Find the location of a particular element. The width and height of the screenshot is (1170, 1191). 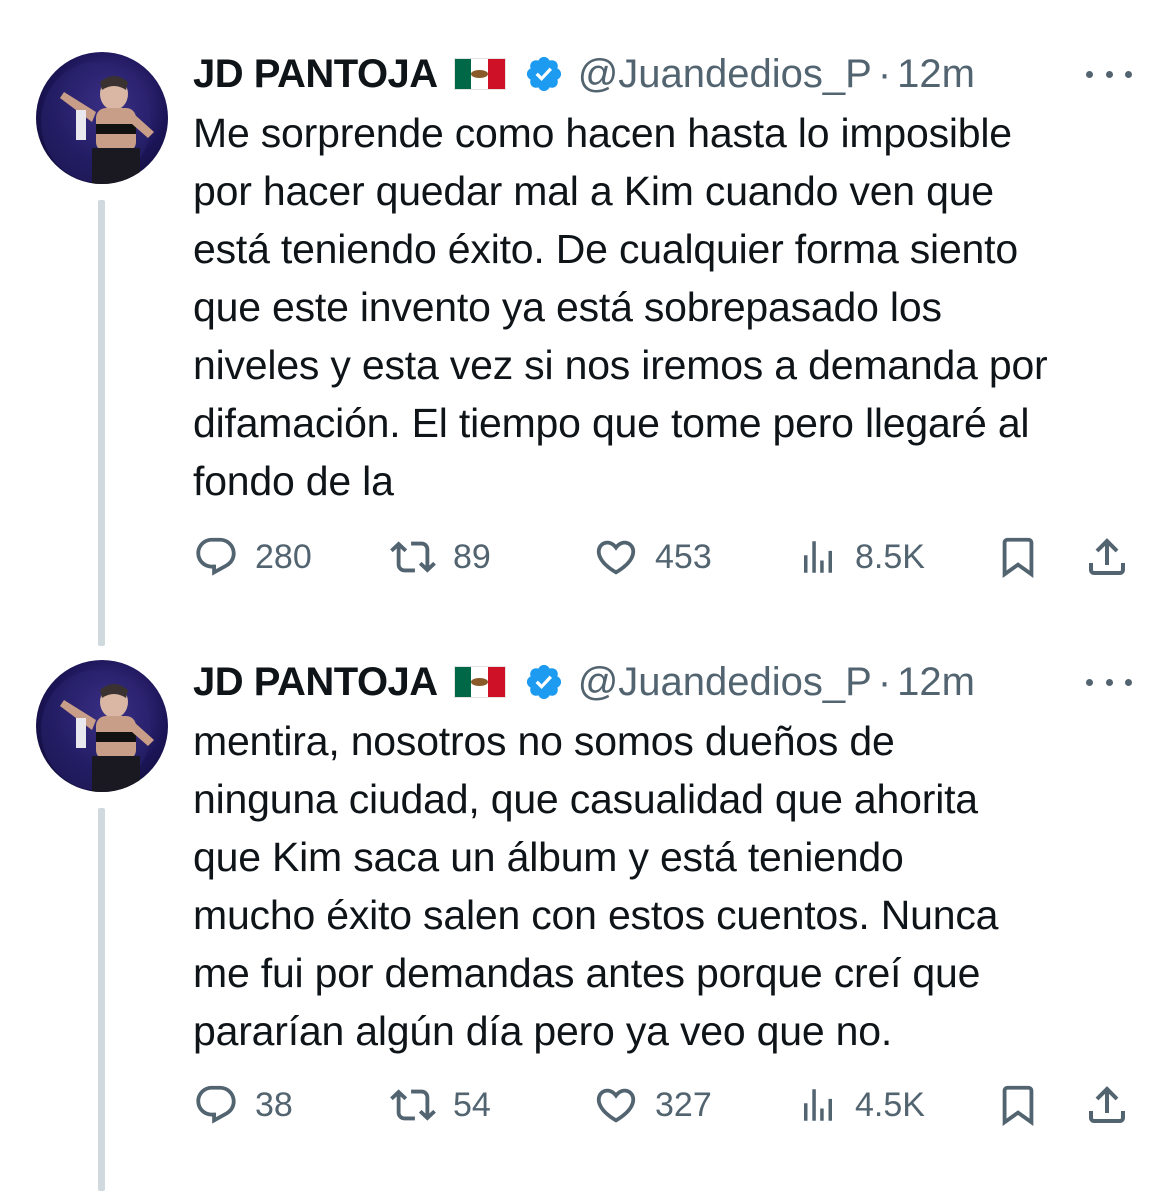

reply-button: 38 is located at coordinates (243, 1105).